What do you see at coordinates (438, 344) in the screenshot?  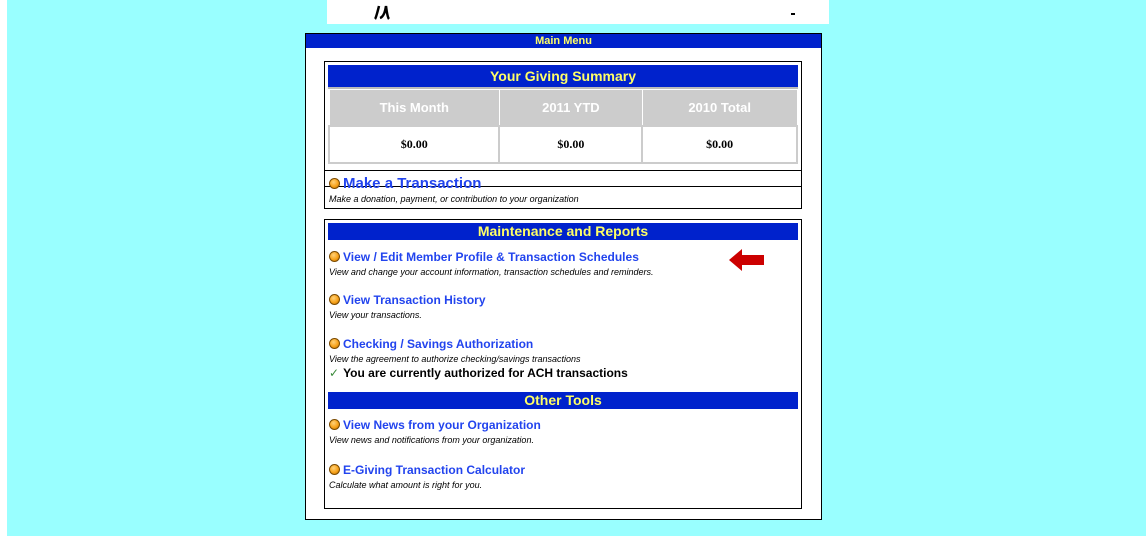 I see `authorization-link: Checking / Savings Authorization` at bounding box center [438, 344].